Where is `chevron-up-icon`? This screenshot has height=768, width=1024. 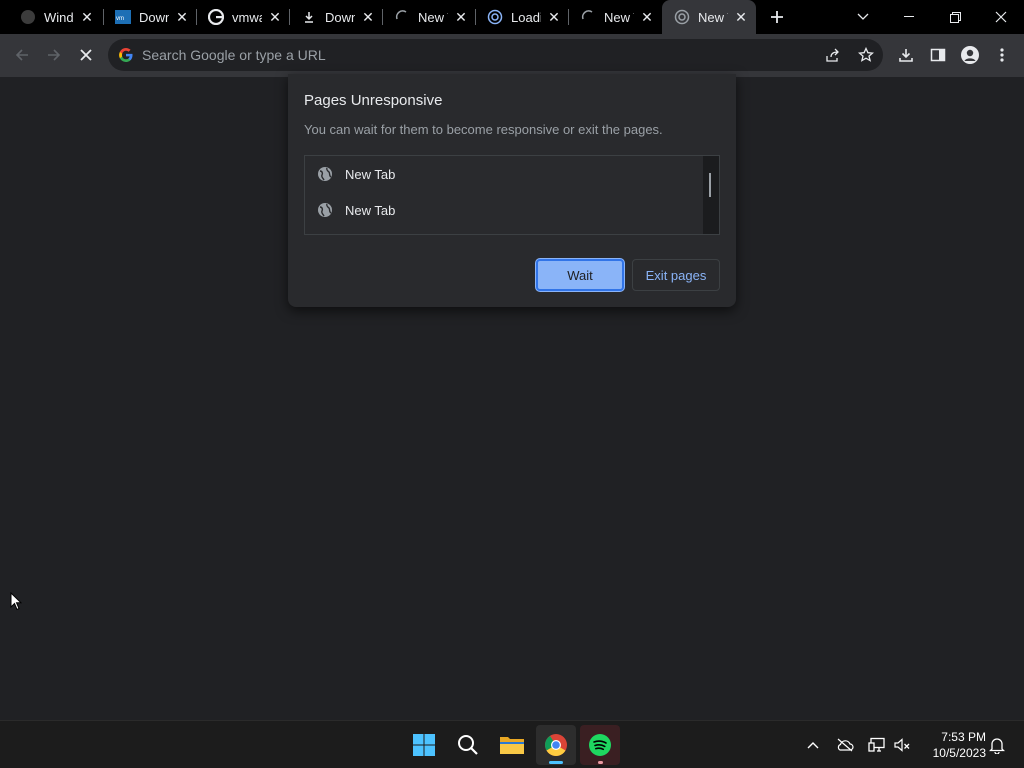
chevron-up-icon is located at coordinates (813, 745).